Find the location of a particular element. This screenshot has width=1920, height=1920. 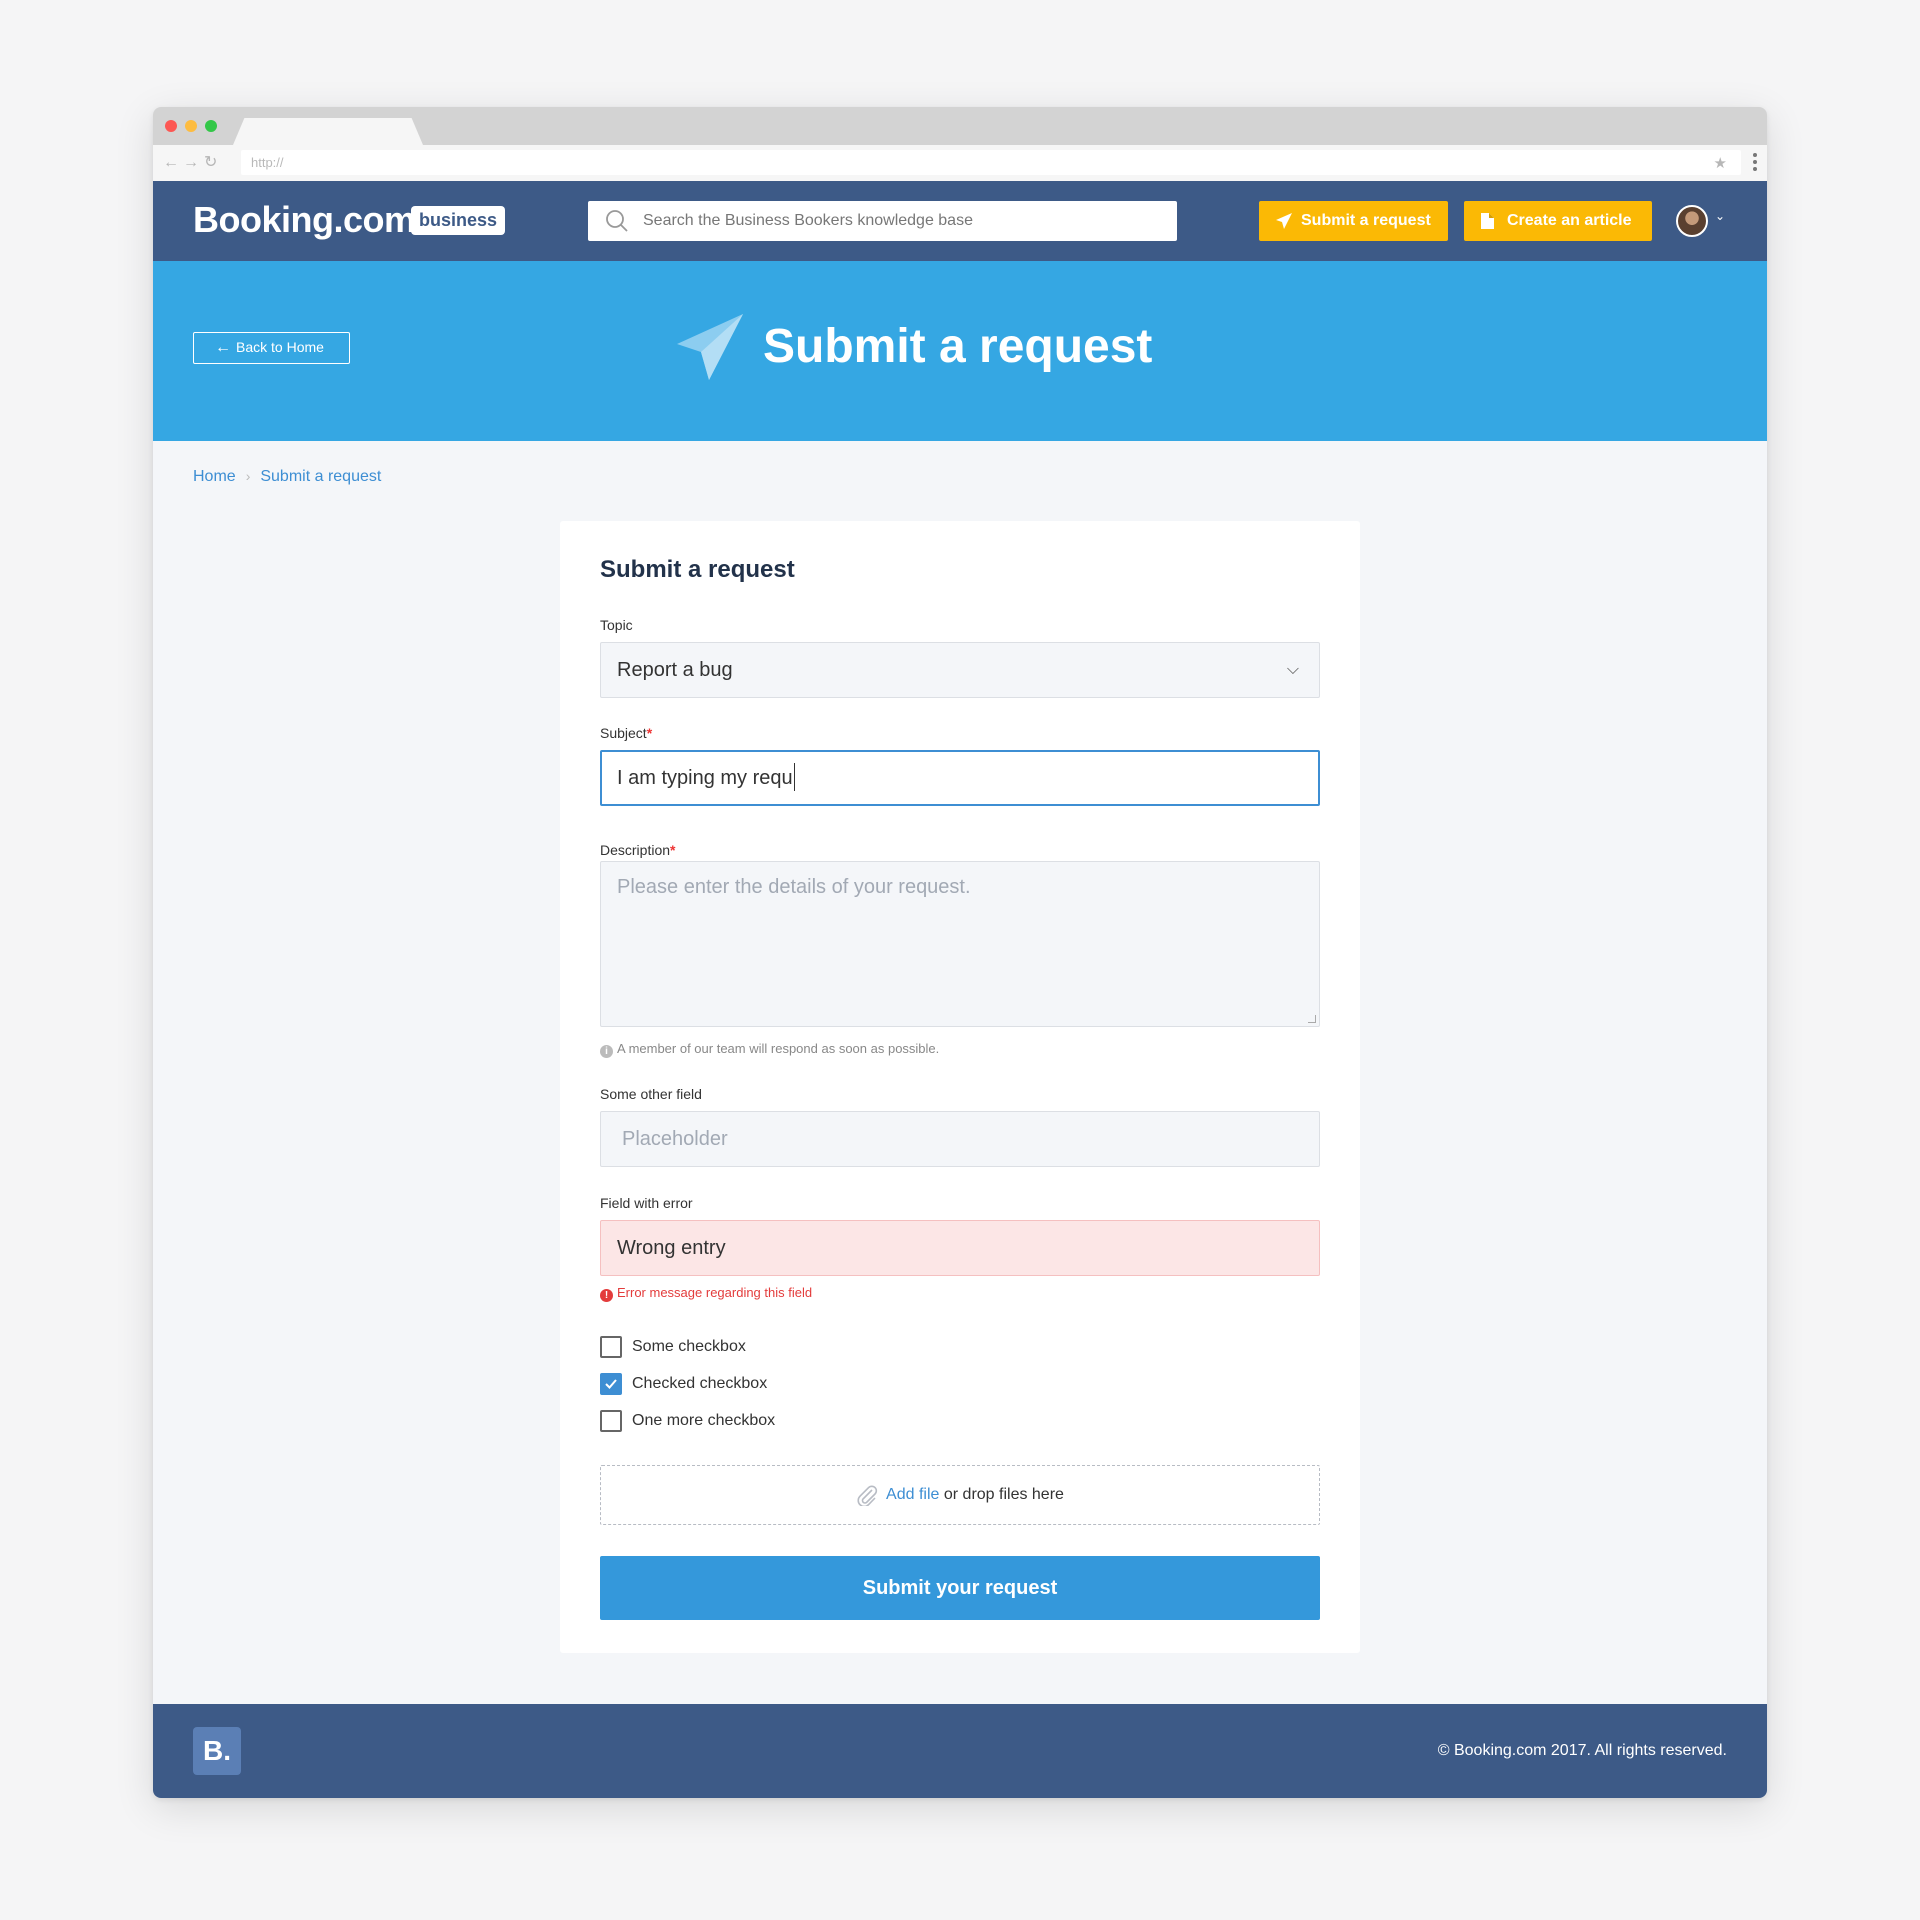

maximize-window-button is located at coordinates (211, 126).